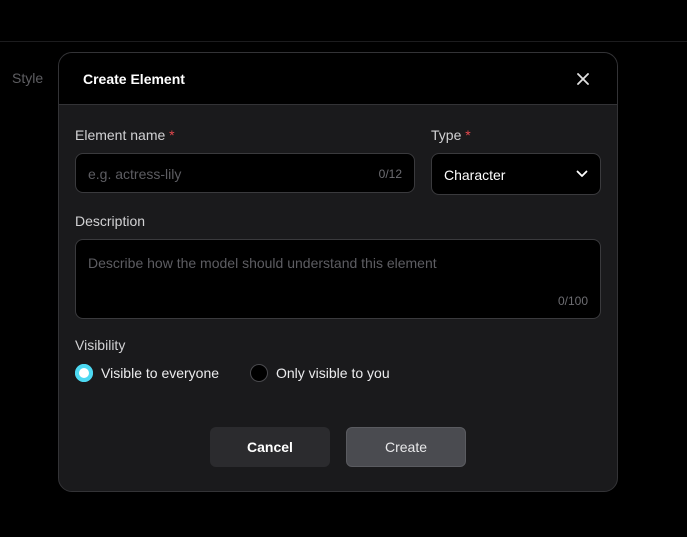  I want to click on radio-visible-to-everyone, so click(84, 373).